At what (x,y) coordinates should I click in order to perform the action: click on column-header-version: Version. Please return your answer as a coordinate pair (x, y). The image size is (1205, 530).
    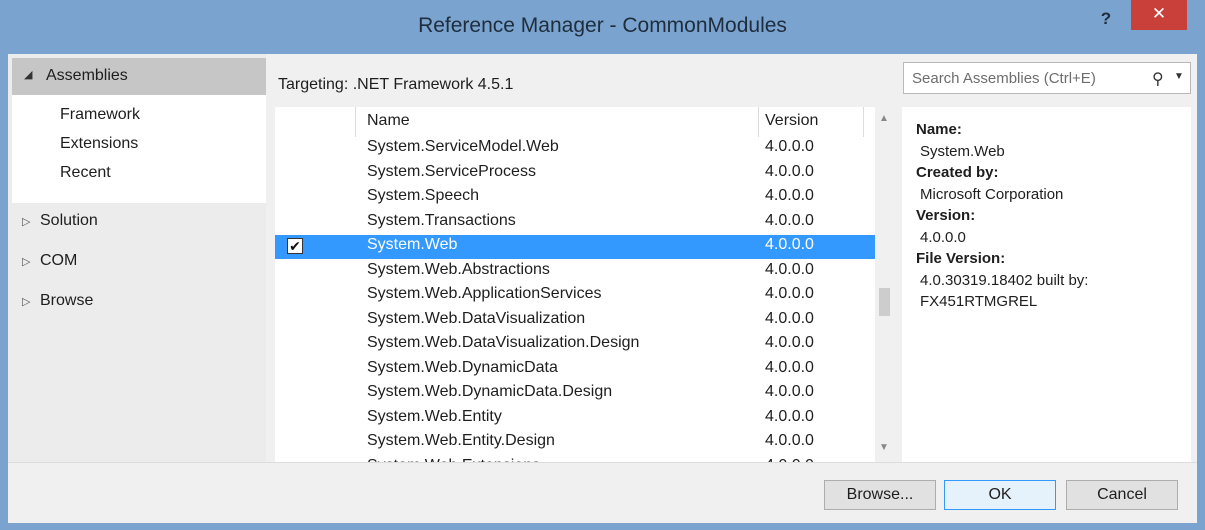
    Looking at the image, I should click on (791, 121).